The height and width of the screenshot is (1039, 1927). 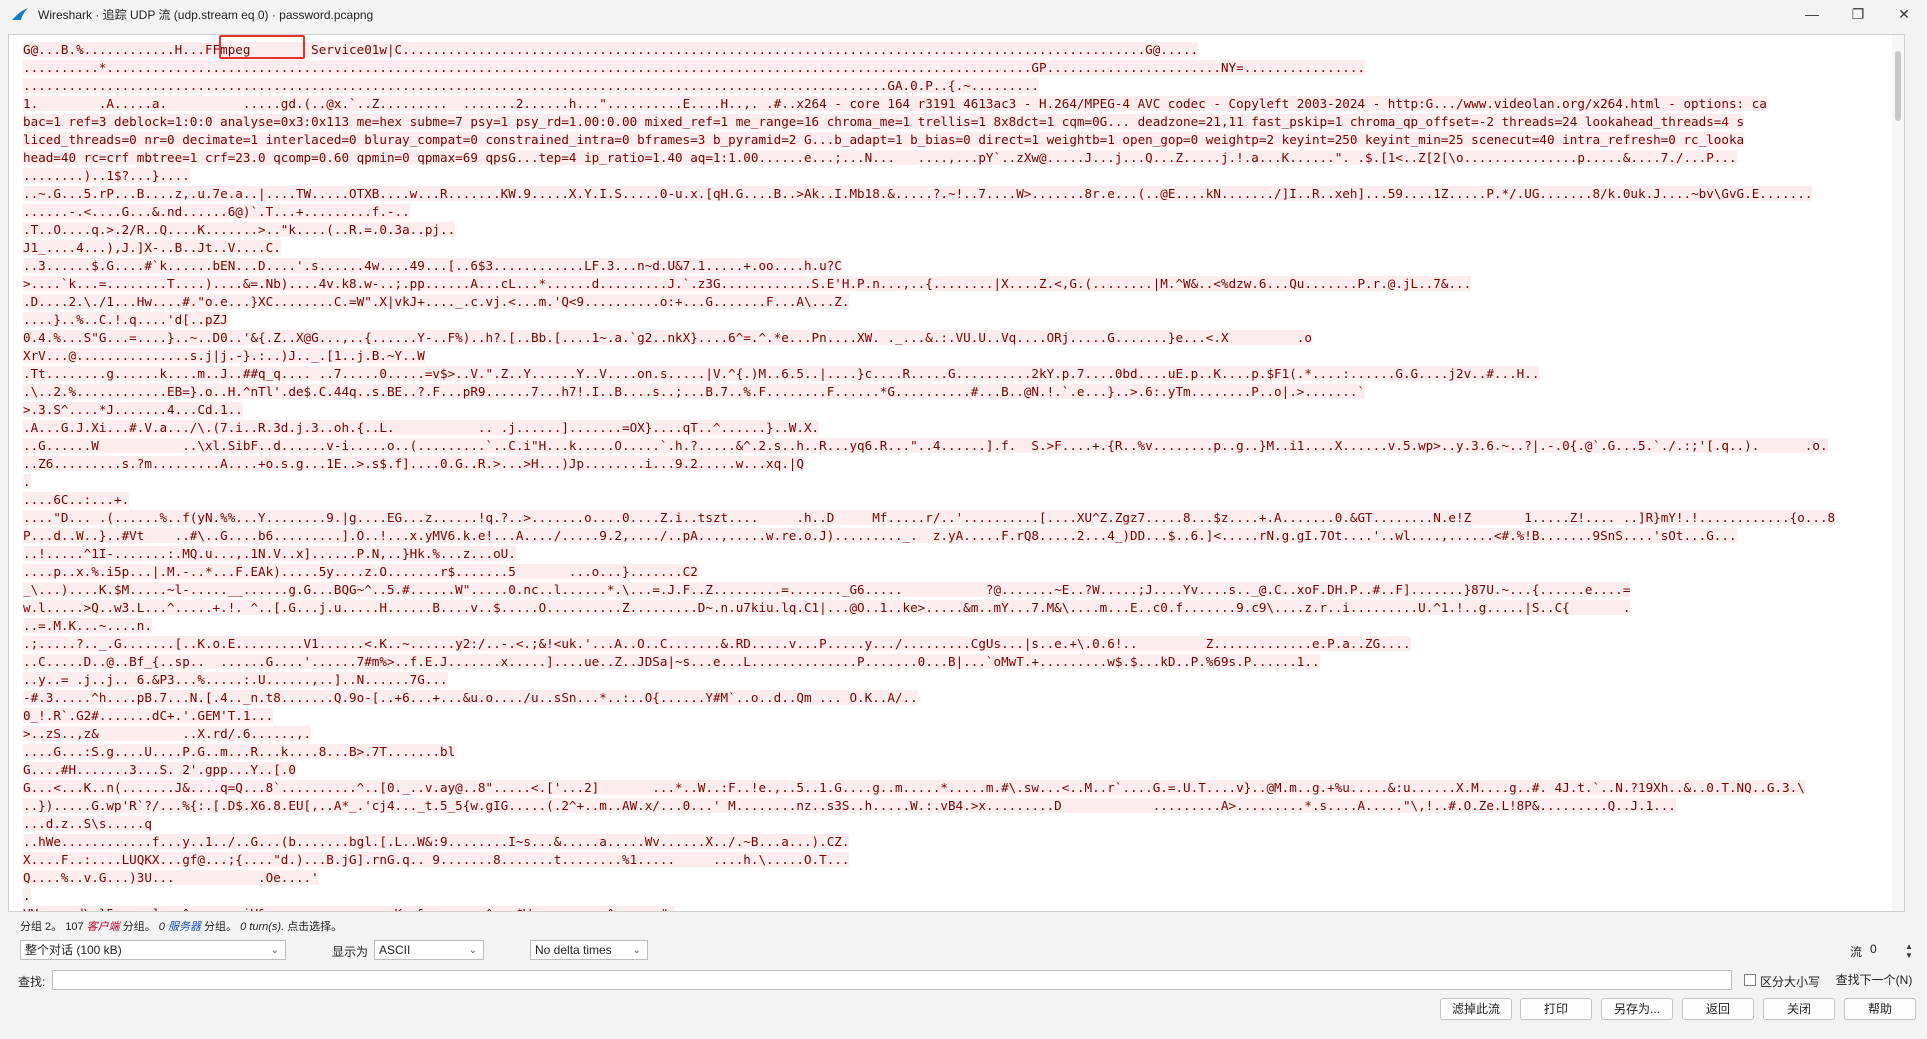 What do you see at coordinates (963, 770) in the screenshot?
I see `stream-line: G....#H.......3...S. 2'.gpp...Y..[.0` at bounding box center [963, 770].